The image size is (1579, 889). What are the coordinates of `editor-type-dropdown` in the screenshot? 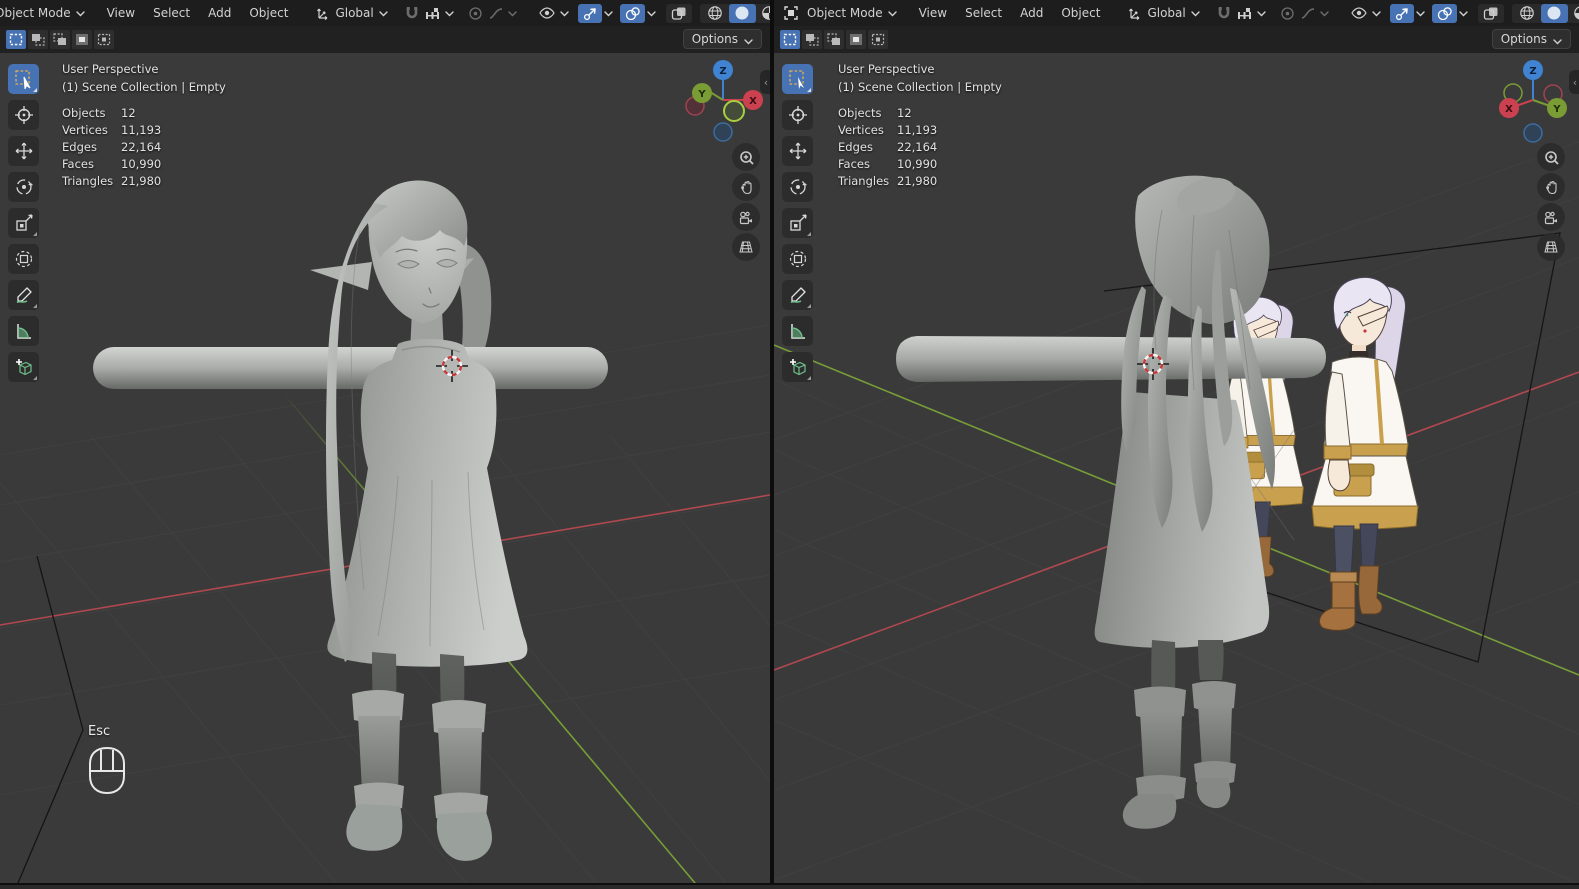 It's located at (791, 13).